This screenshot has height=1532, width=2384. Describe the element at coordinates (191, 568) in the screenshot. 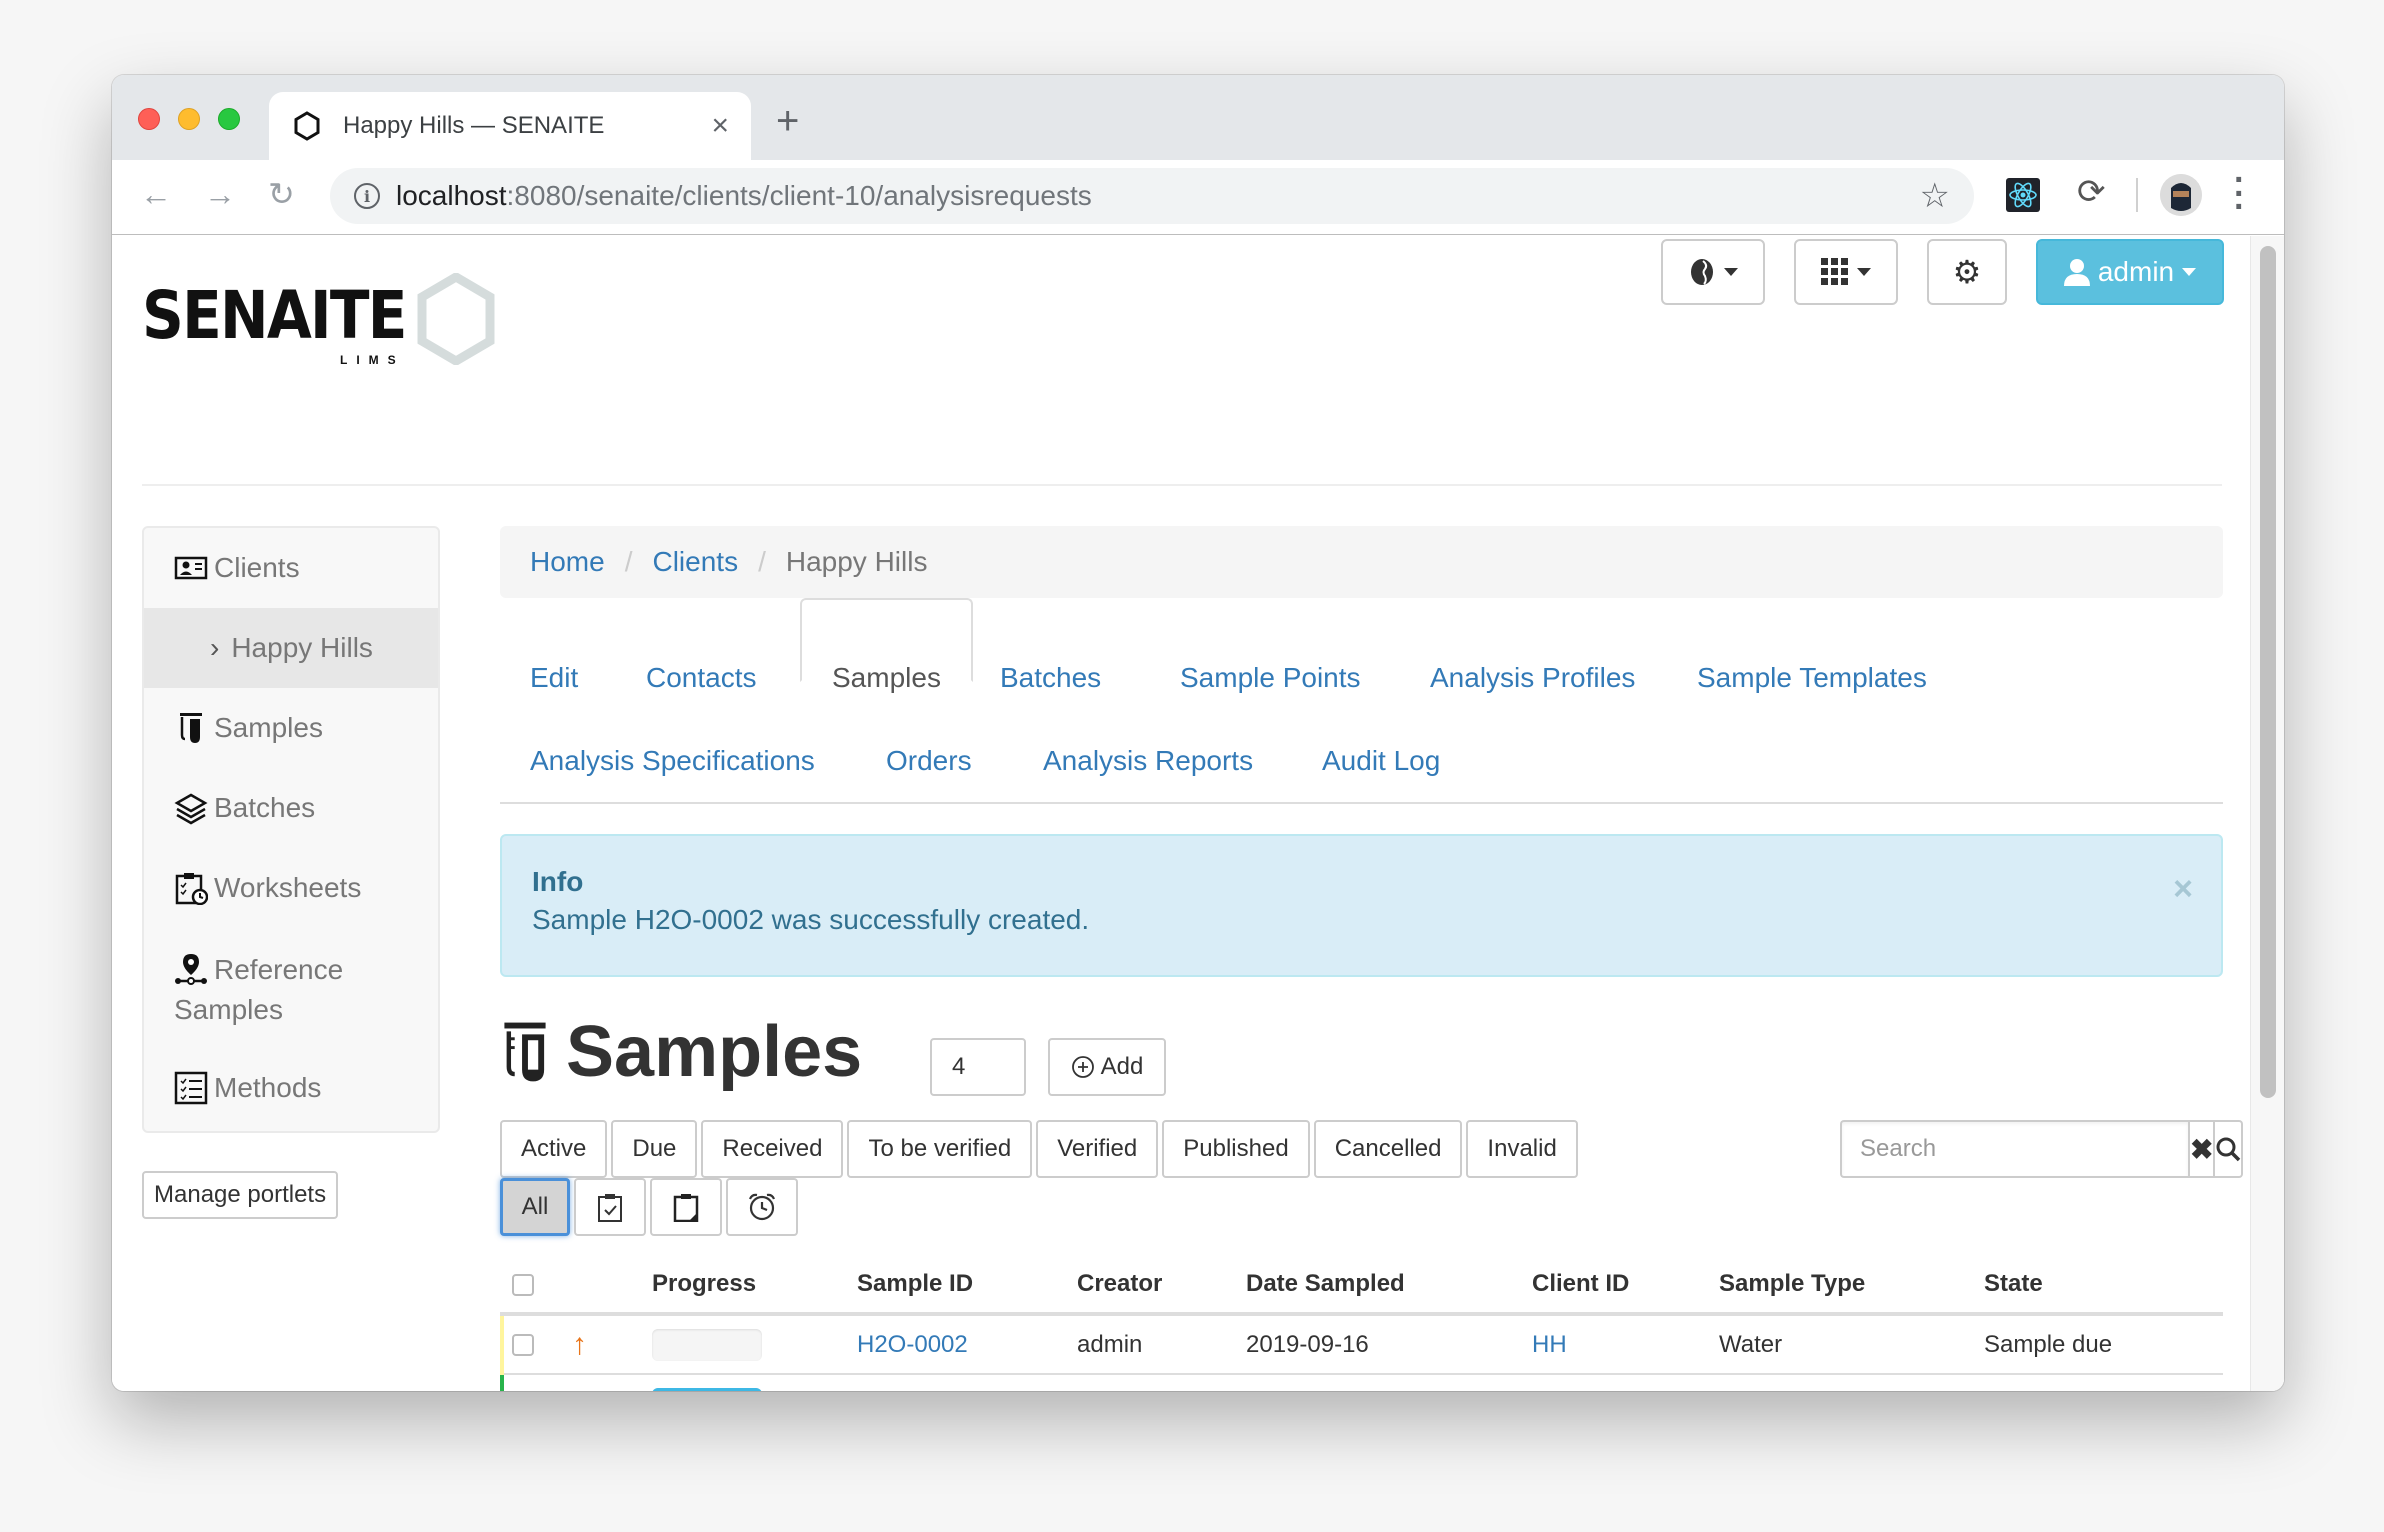

I see `client-card-icon` at that location.